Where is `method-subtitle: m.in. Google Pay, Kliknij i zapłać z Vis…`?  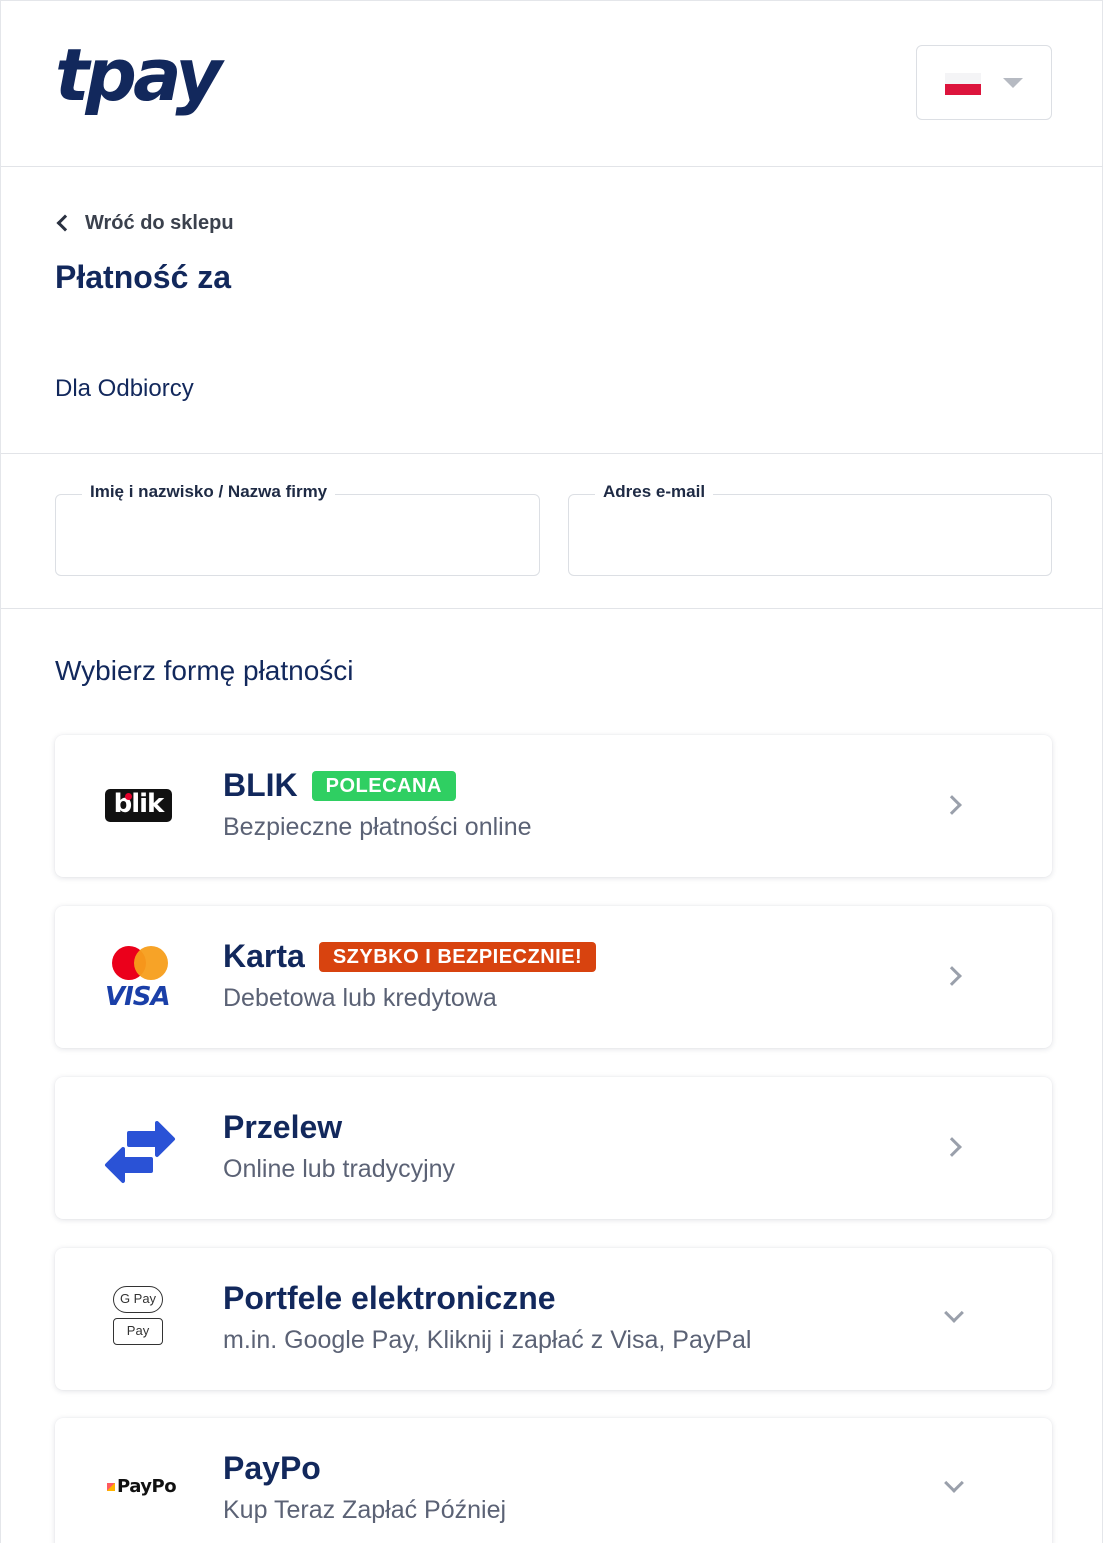 method-subtitle: m.in. Google Pay, Kliknij i zapłać z Vis… is located at coordinates (487, 1340).